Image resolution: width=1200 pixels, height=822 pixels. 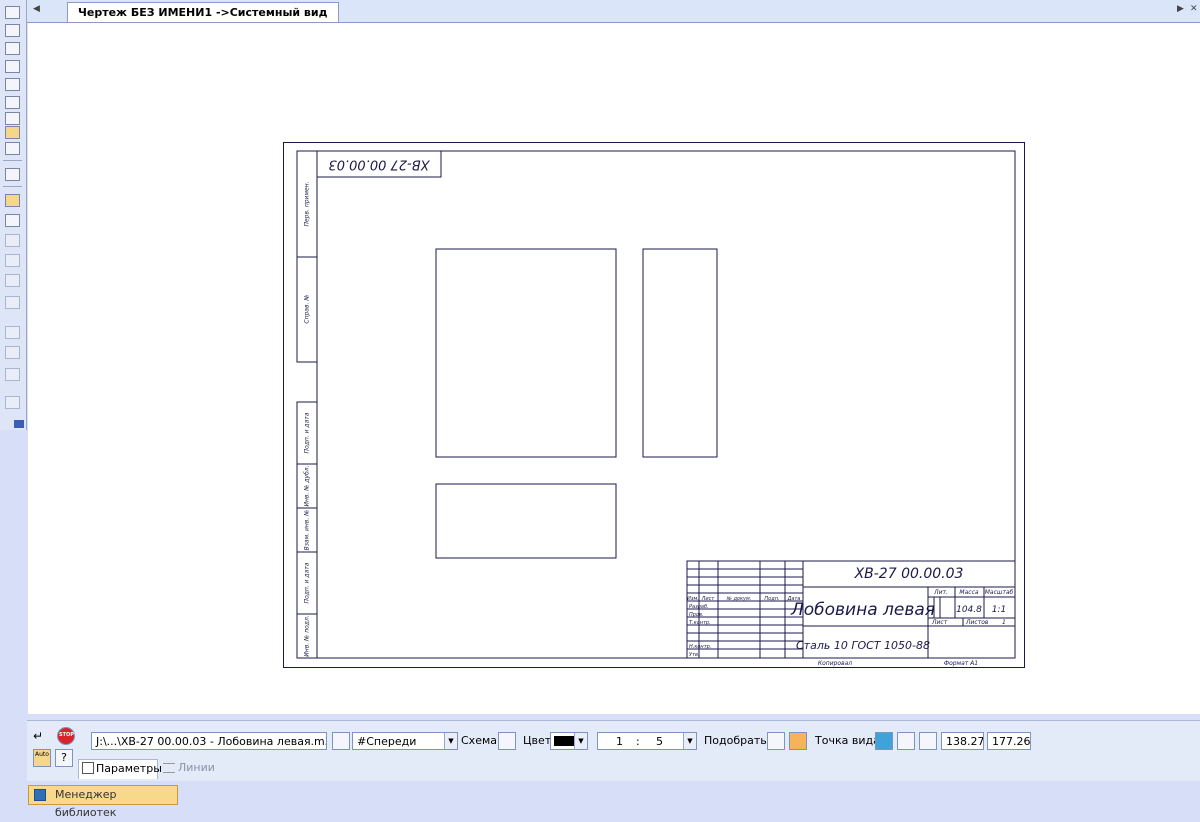 What do you see at coordinates (341, 741) in the screenshot?
I see `open-file-icon` at bounding box center [341, 741].